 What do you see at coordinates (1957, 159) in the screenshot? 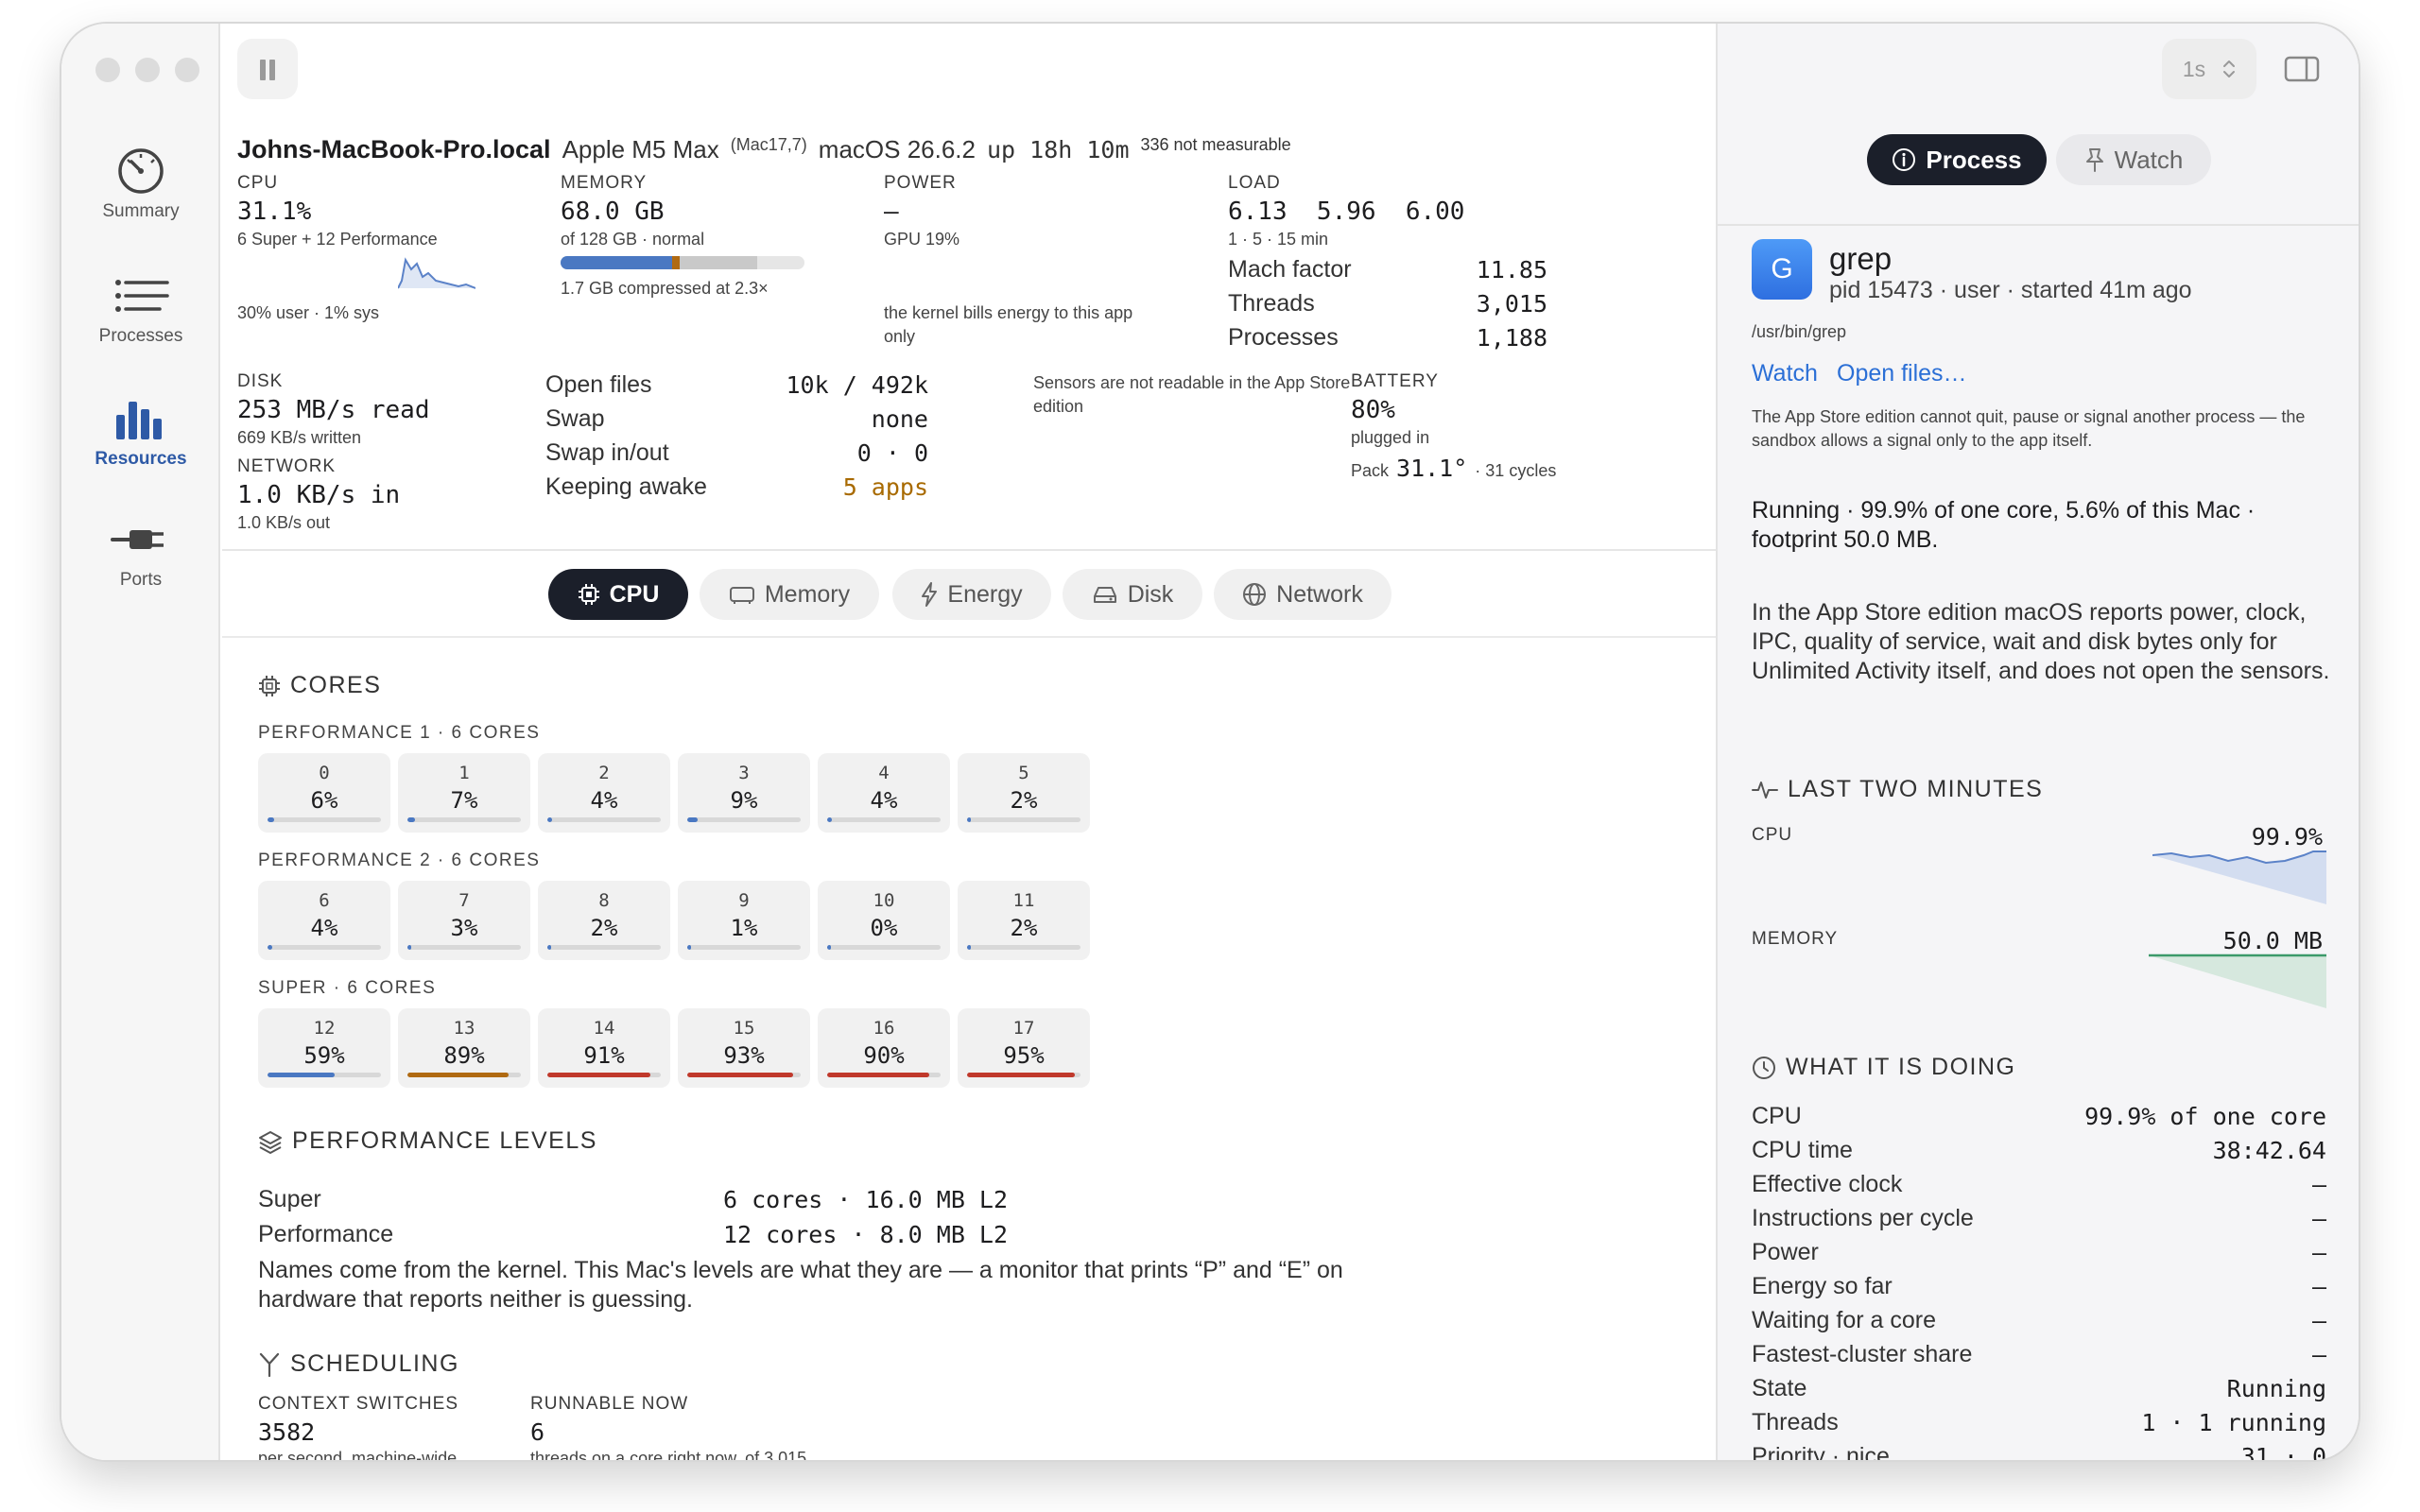
I see `process-button: Process` at bounding box center [1957, 159].